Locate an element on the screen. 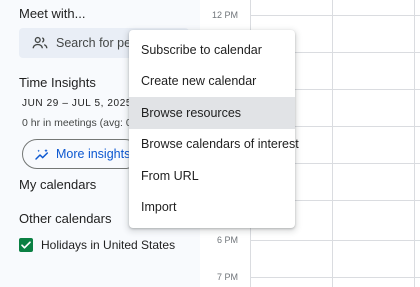 This screenshot has width=420, height=287. calendar-item-label: Holidays in United States is located at coordinates (108, 245).